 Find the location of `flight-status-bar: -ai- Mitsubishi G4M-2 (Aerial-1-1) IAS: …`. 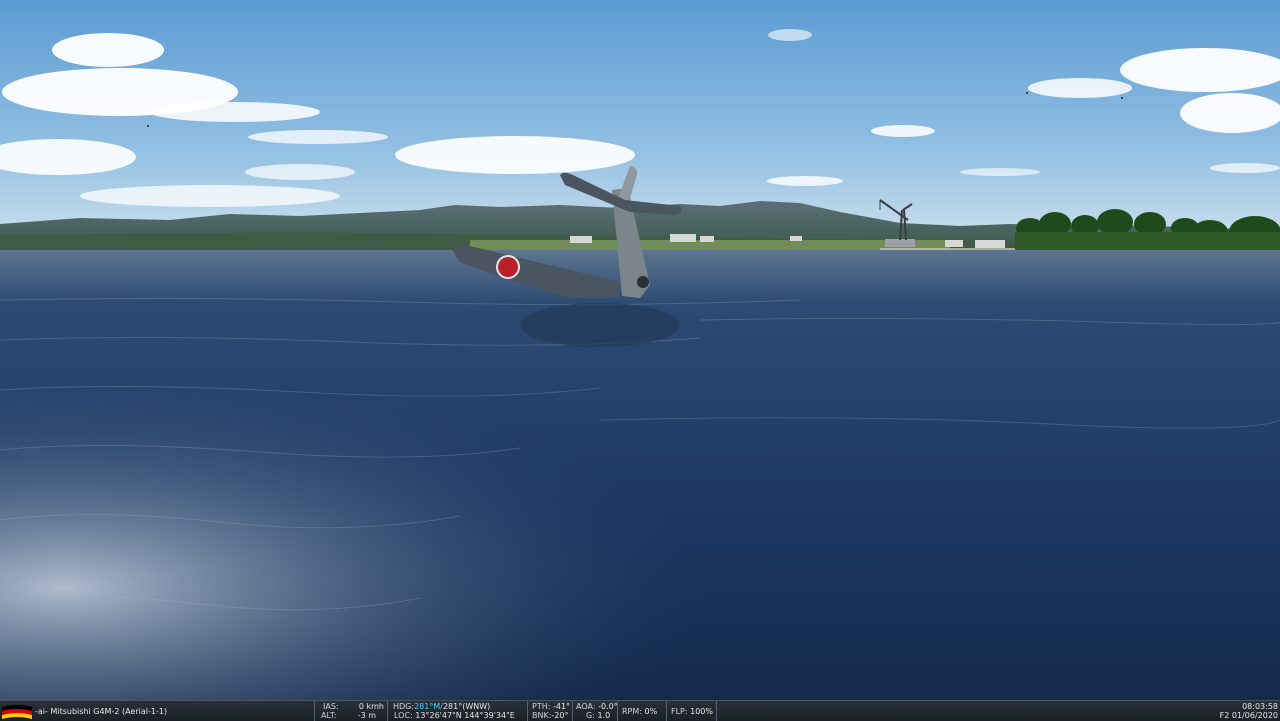

flight-status-bar: -ai- Mitsubishi G4M-2 (Aerial-1-1) IAS: … is located at coordinates (640, 710).